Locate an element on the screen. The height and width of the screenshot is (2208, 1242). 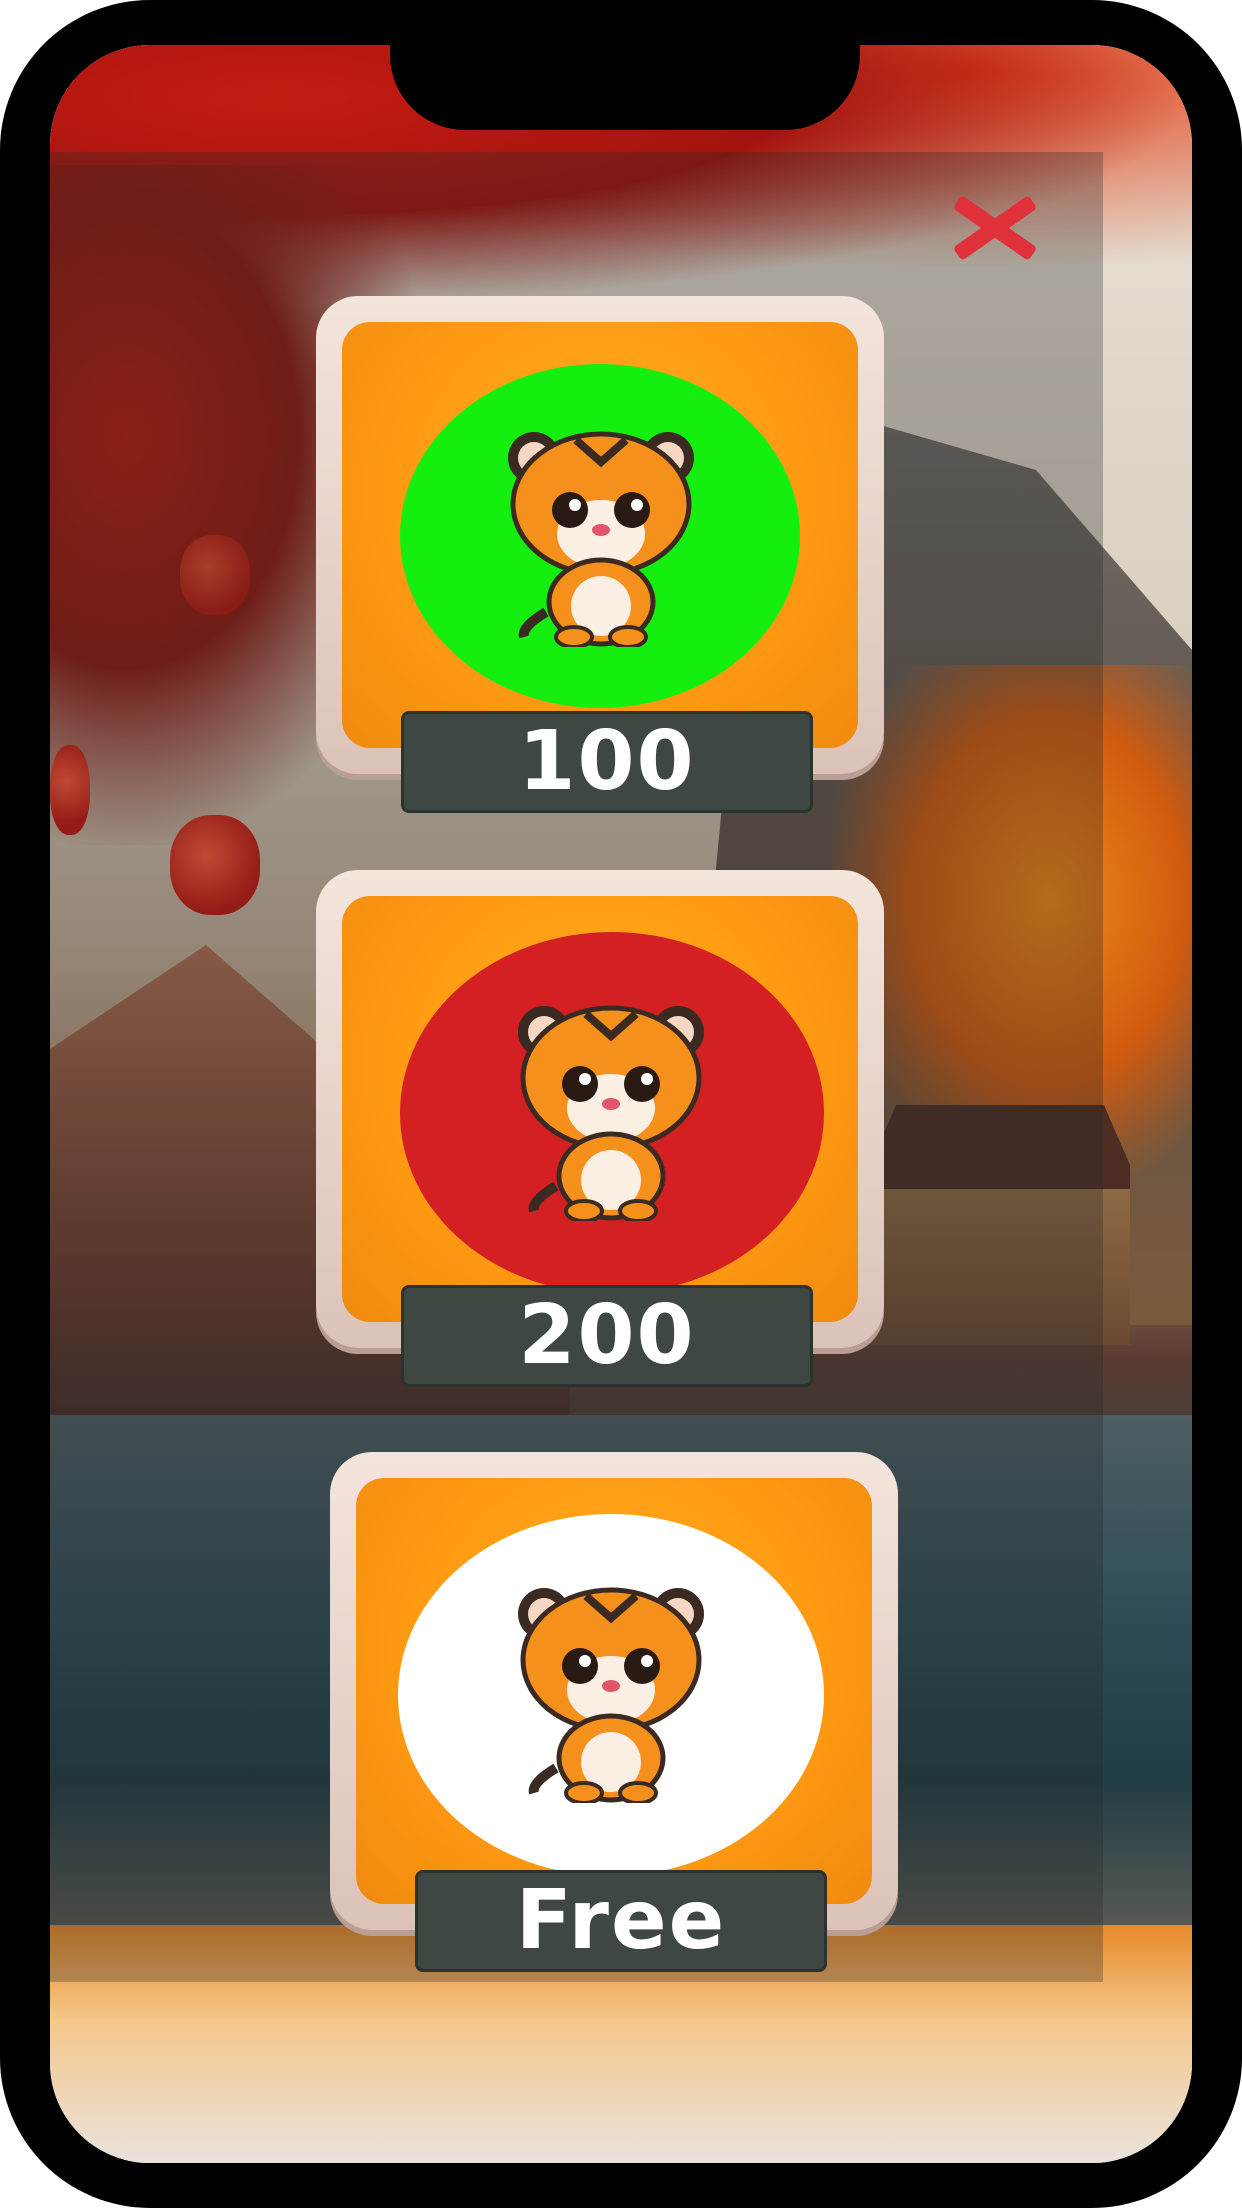
price-label: 200 is located at coordinates (607, 1336).